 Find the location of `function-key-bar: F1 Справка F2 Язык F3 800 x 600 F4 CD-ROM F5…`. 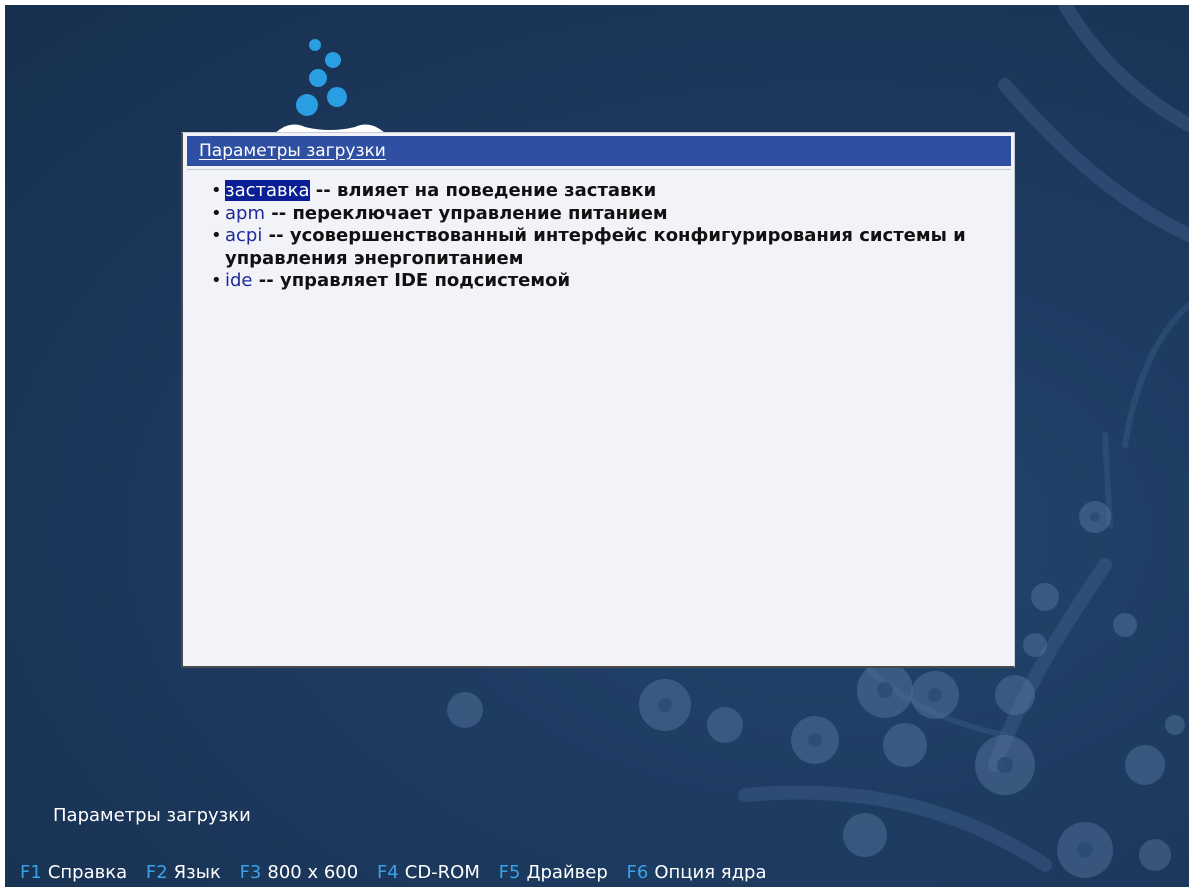

function-key-bar: F1 Справка F2 Язык F3 800 x 600 F4 CD-ROM F5… is located at coordinates (399, 874).